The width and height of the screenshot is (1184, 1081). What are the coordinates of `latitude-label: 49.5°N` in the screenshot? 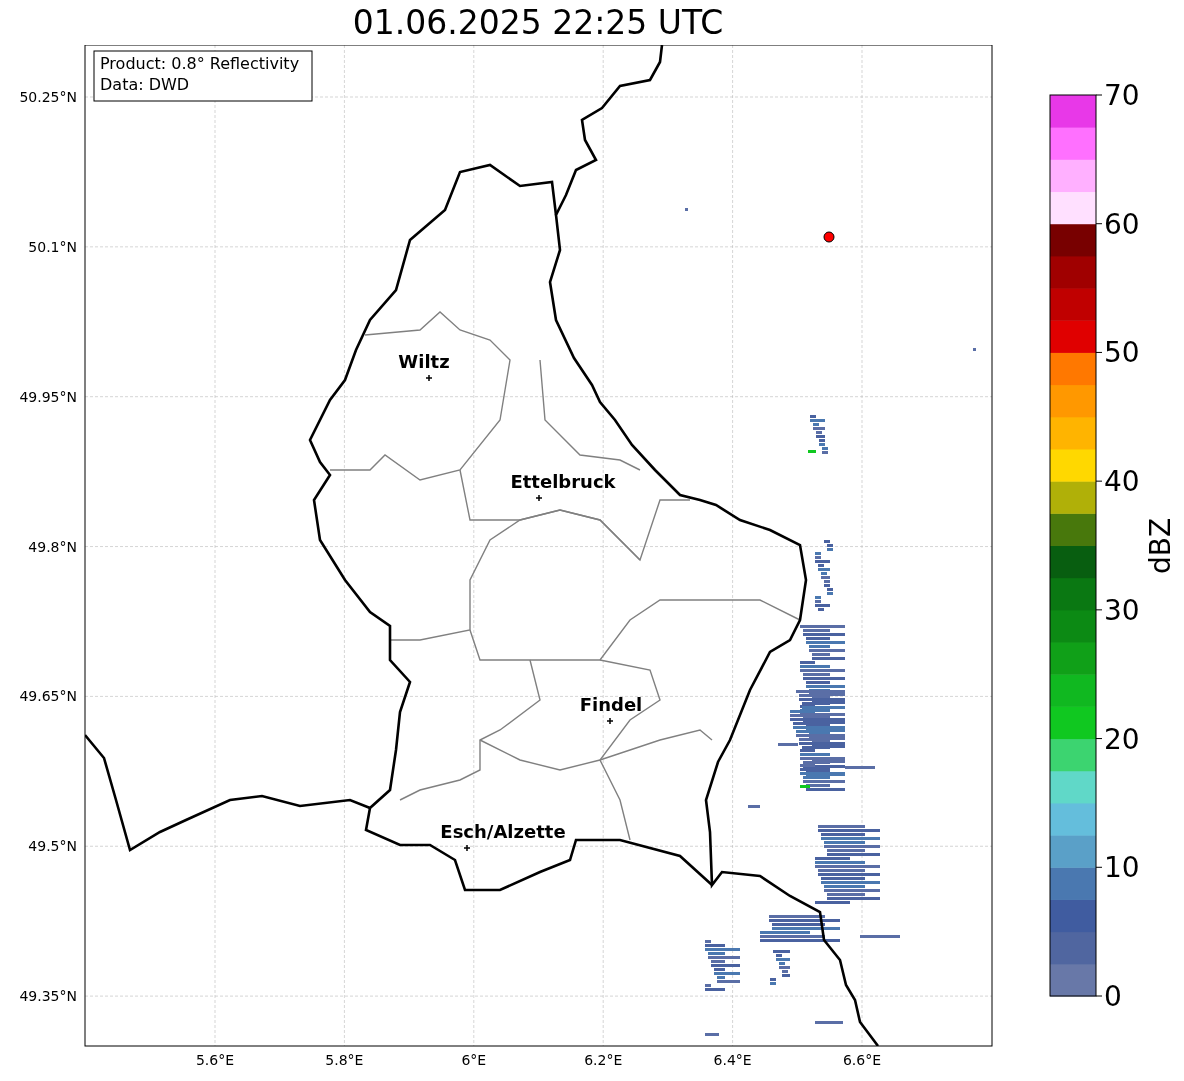 It's located at (52, 846).